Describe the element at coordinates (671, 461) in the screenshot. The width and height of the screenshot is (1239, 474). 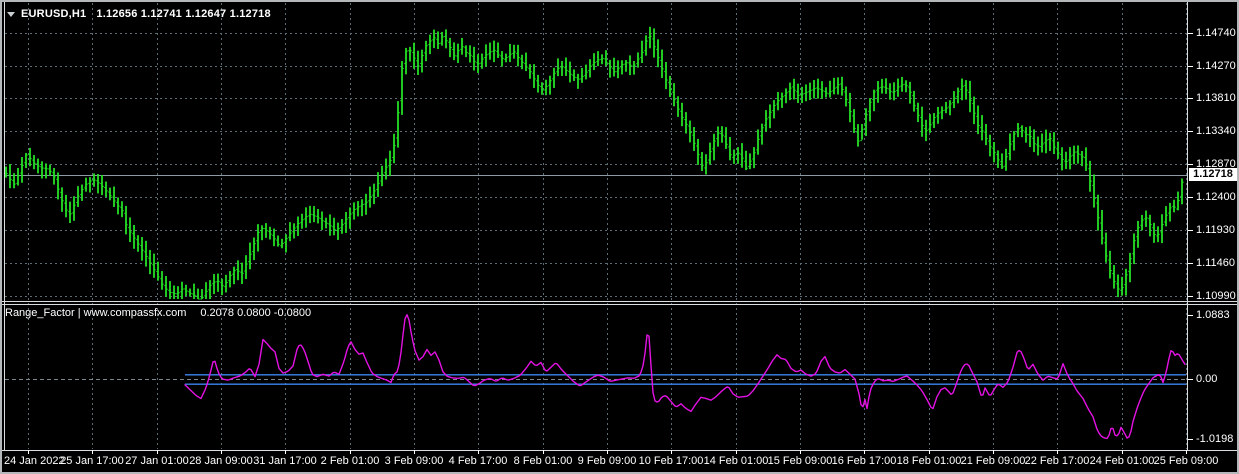
I see `time-axis-label: 10 Feb 17:00` at that location.